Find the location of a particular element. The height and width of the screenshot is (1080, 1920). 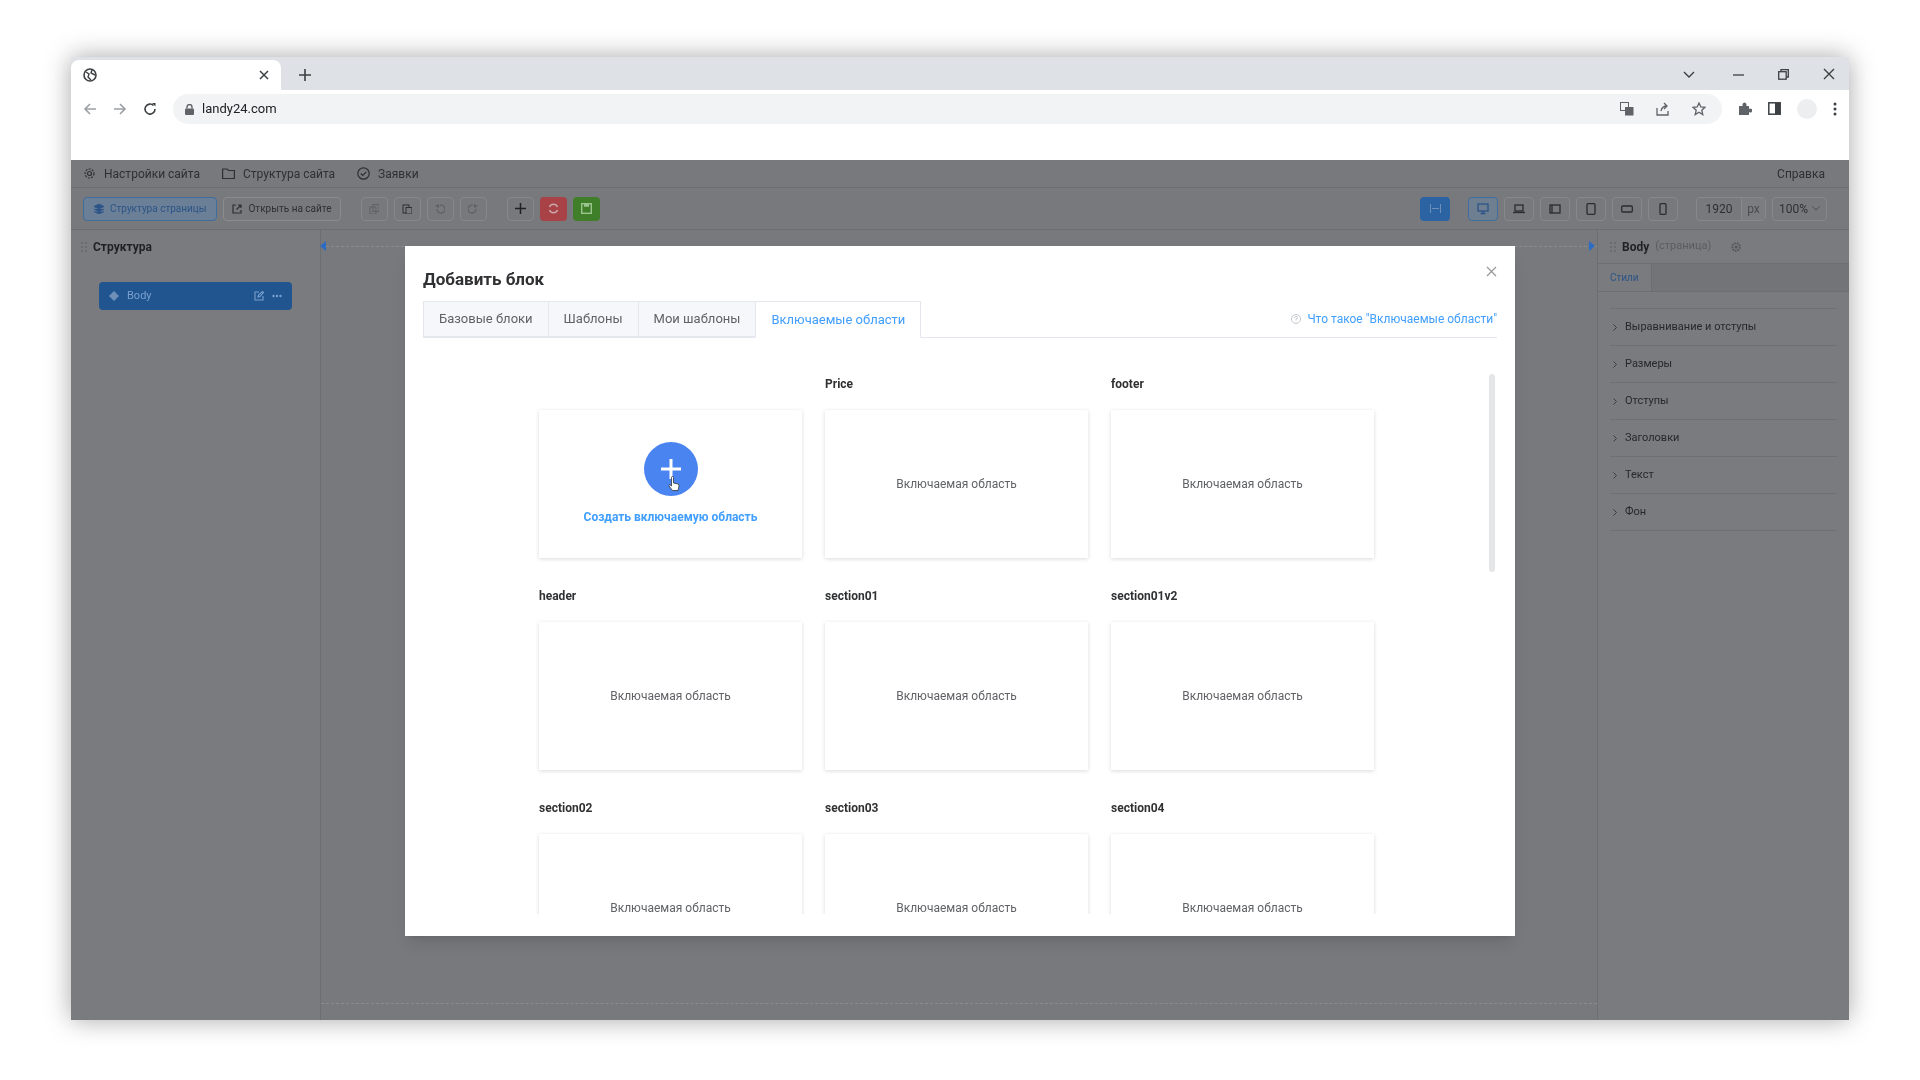

url-text: landy24.com is located at coordinates (239, 109).